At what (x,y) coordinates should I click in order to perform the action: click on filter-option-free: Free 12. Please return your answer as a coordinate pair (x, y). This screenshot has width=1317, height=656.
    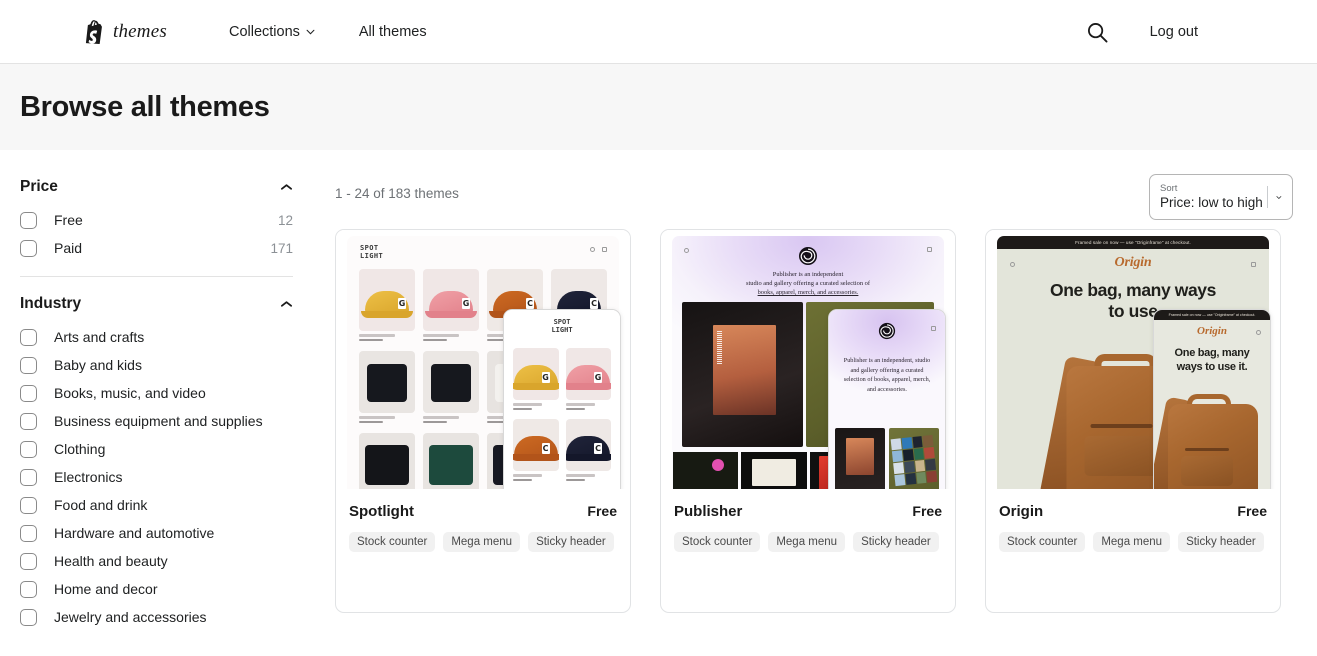
    Looking at the image, I should click on (156, 220).